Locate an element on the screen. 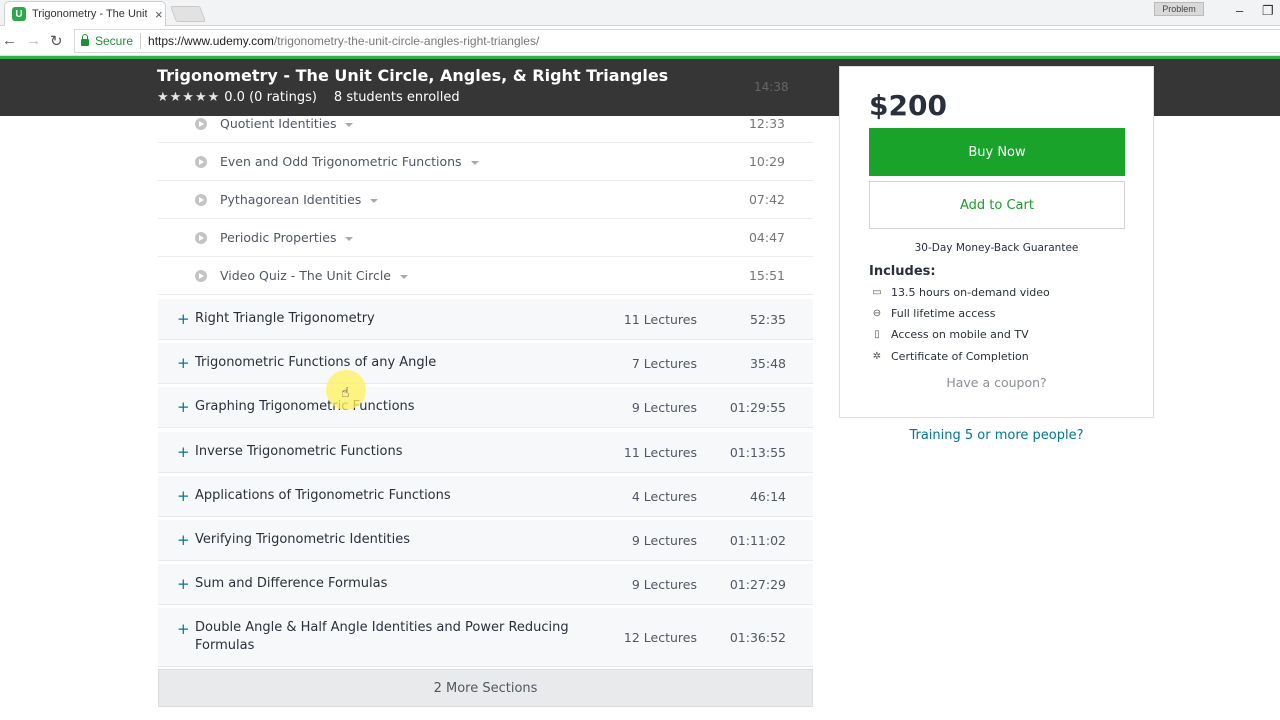  include-item: ▯ Access on mobile and TV is located at coordinates (950, 334).